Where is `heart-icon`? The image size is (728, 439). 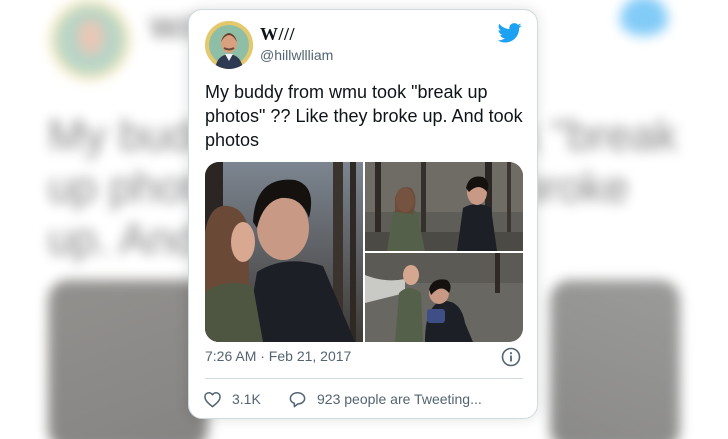
heart-icon is located at coordinates (212, 399).